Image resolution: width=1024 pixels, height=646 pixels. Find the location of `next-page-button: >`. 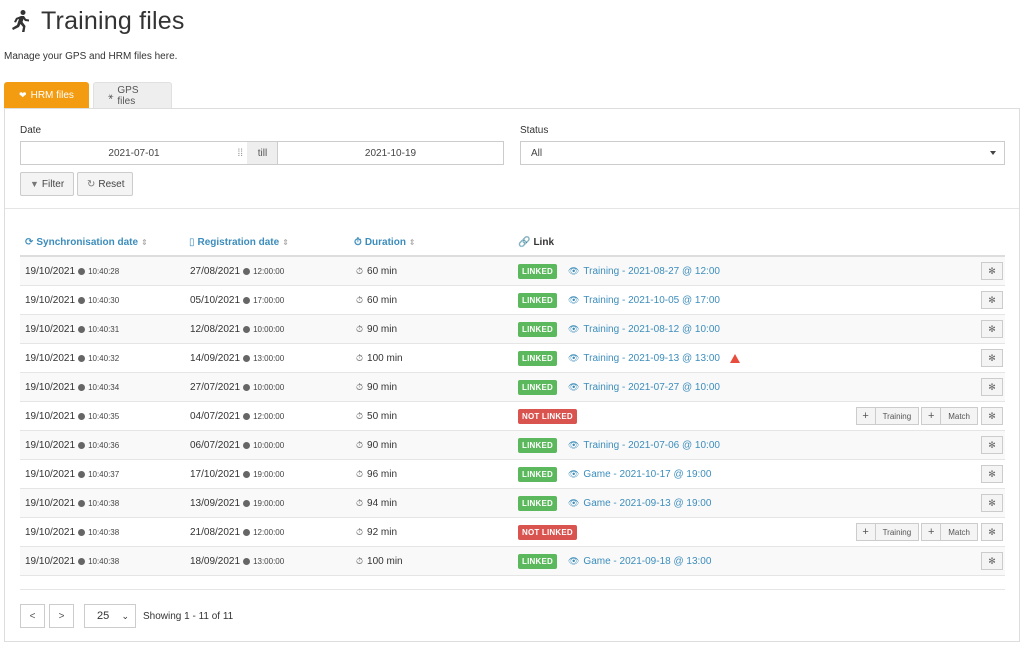

next-page-button: > is located at coordinates (61, 616).